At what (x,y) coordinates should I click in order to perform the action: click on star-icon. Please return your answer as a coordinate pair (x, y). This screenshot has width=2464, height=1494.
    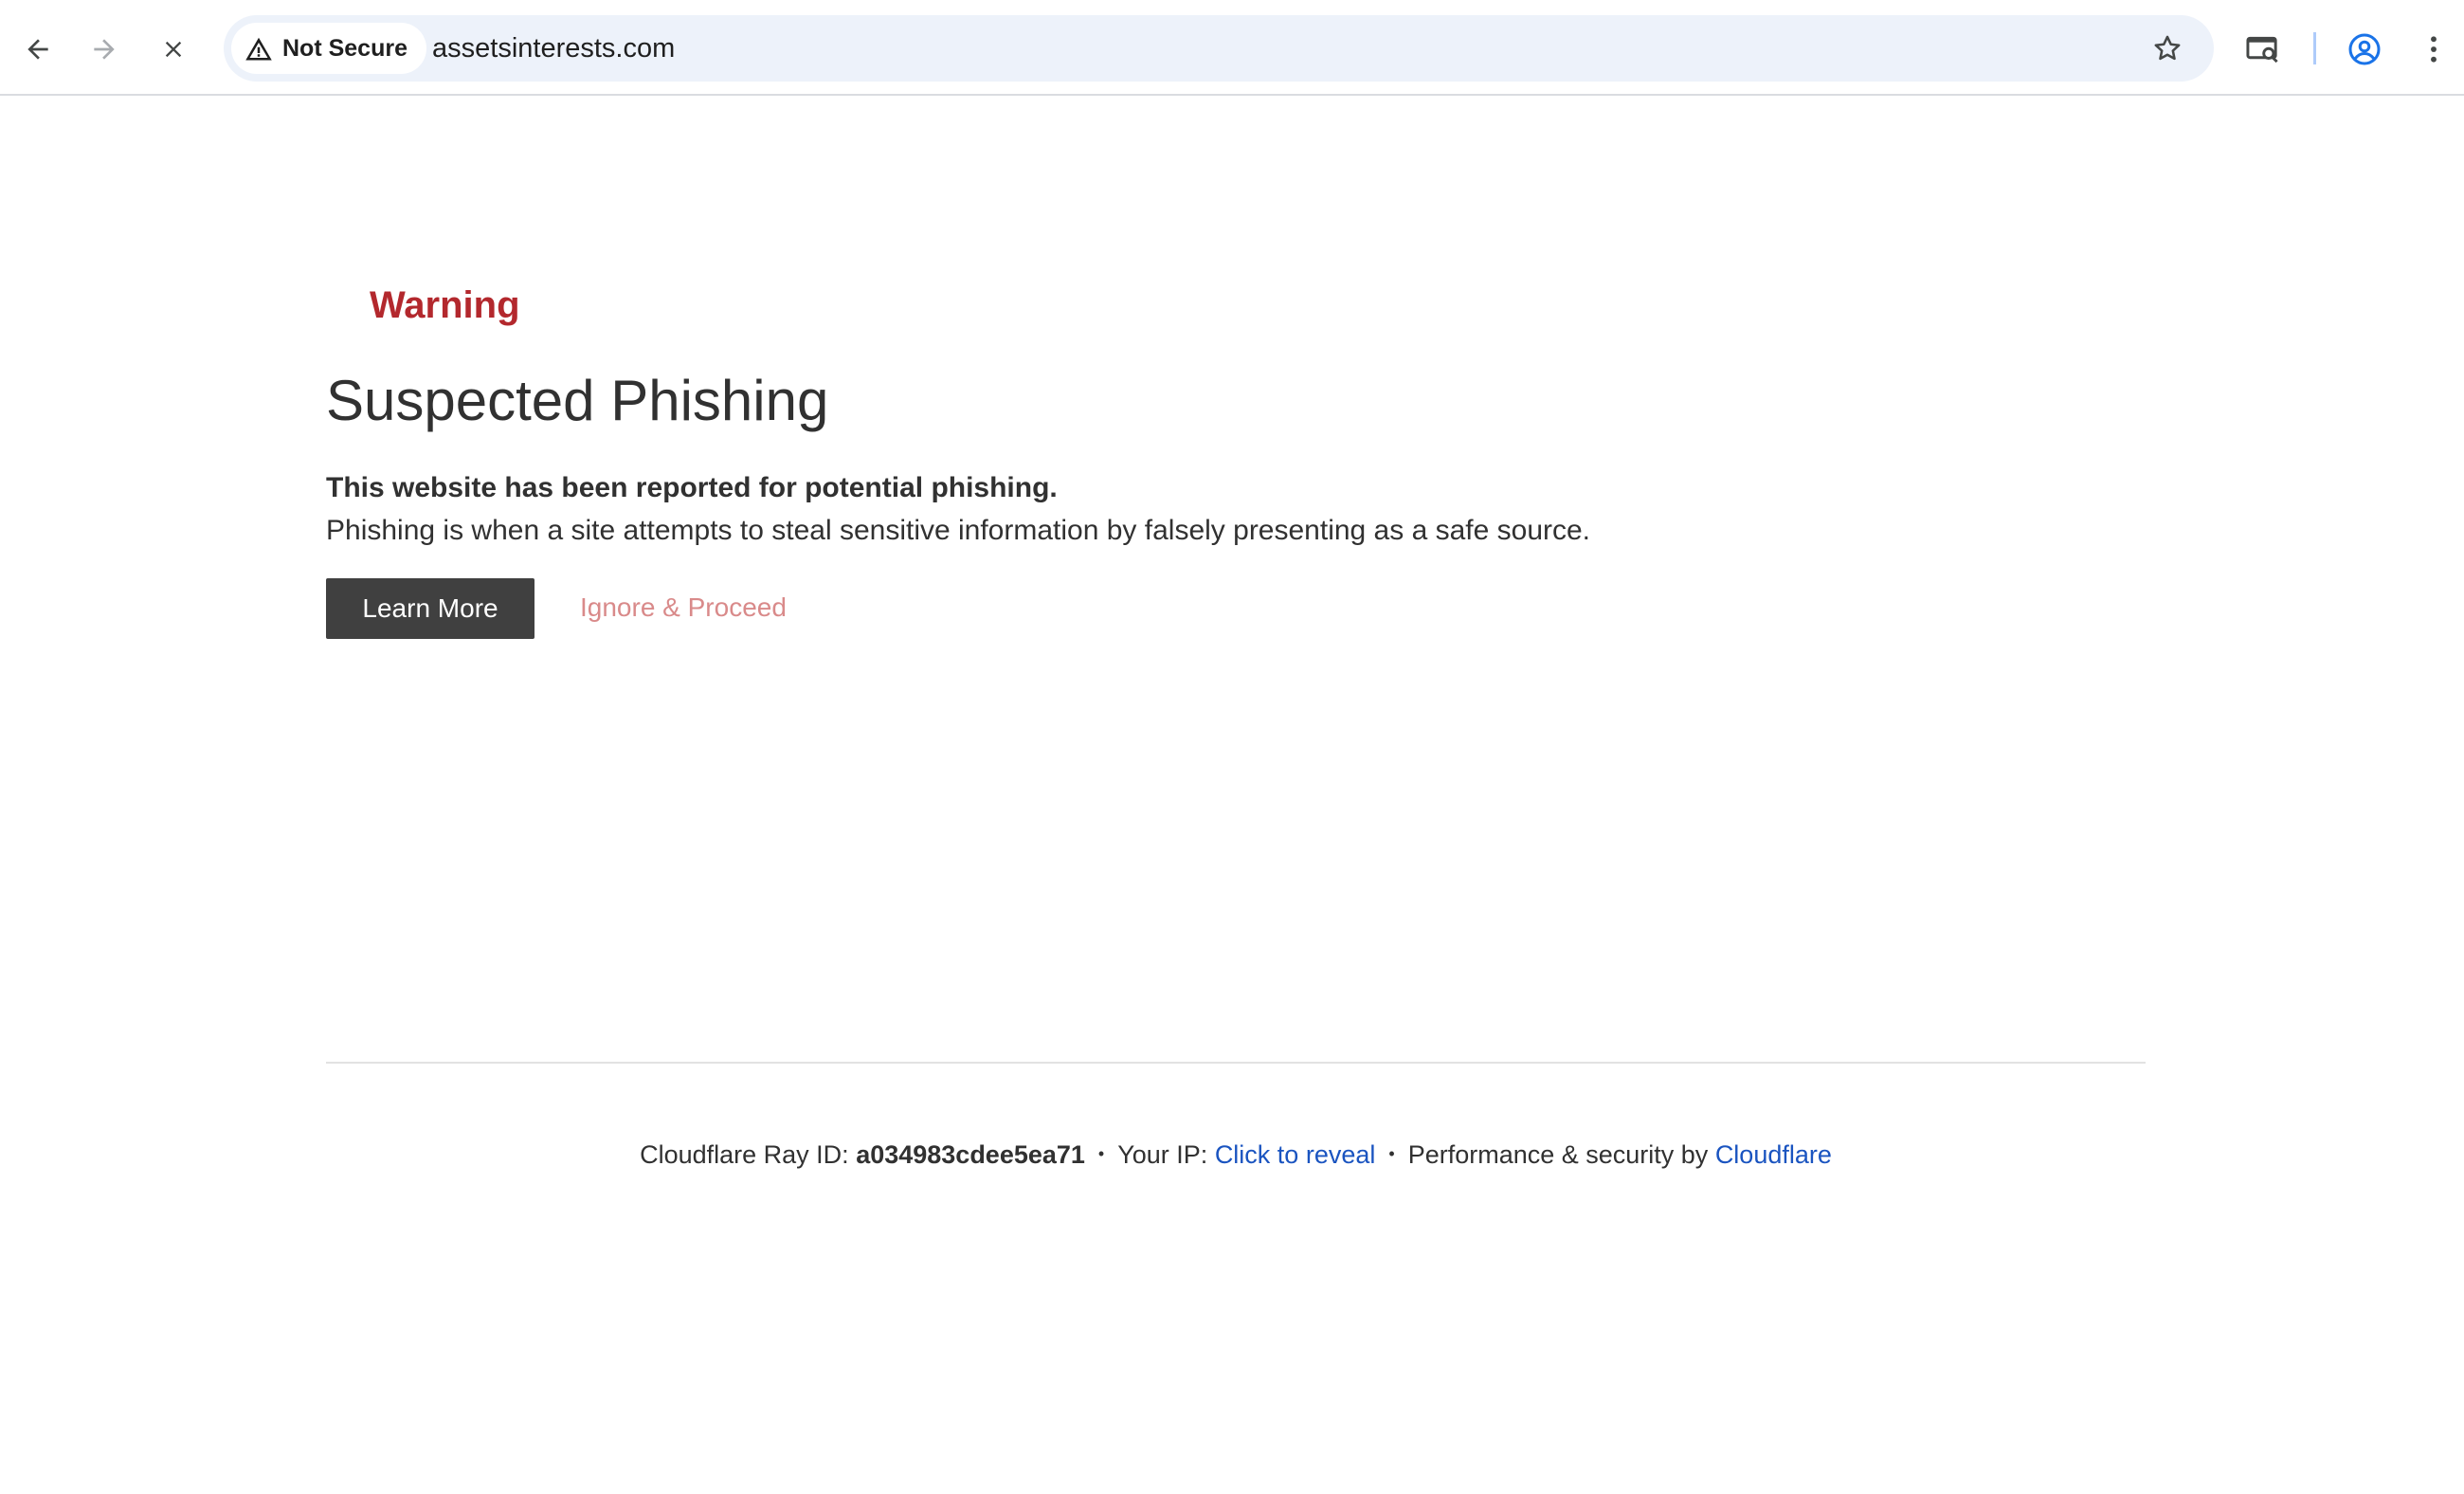
    Looking at the image, I should click on (2167, 48).